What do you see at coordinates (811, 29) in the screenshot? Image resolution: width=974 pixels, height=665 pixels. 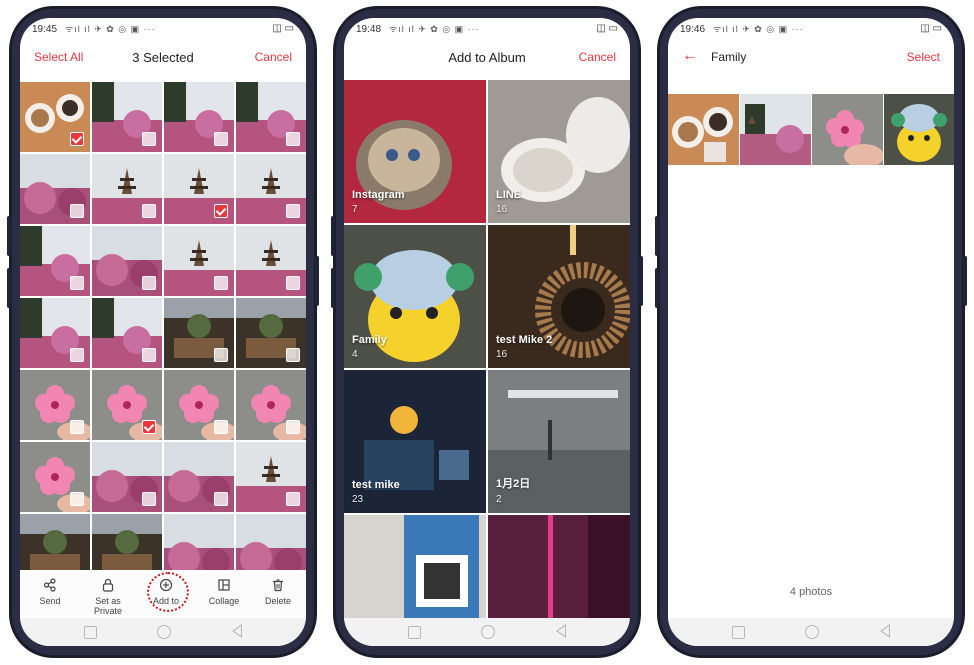 I see `status-bar: 19:46 ᯤıl ıl ✈ ✿ ◎ ▣ ··· ◫ ▭` at bounding box center [811, 29].